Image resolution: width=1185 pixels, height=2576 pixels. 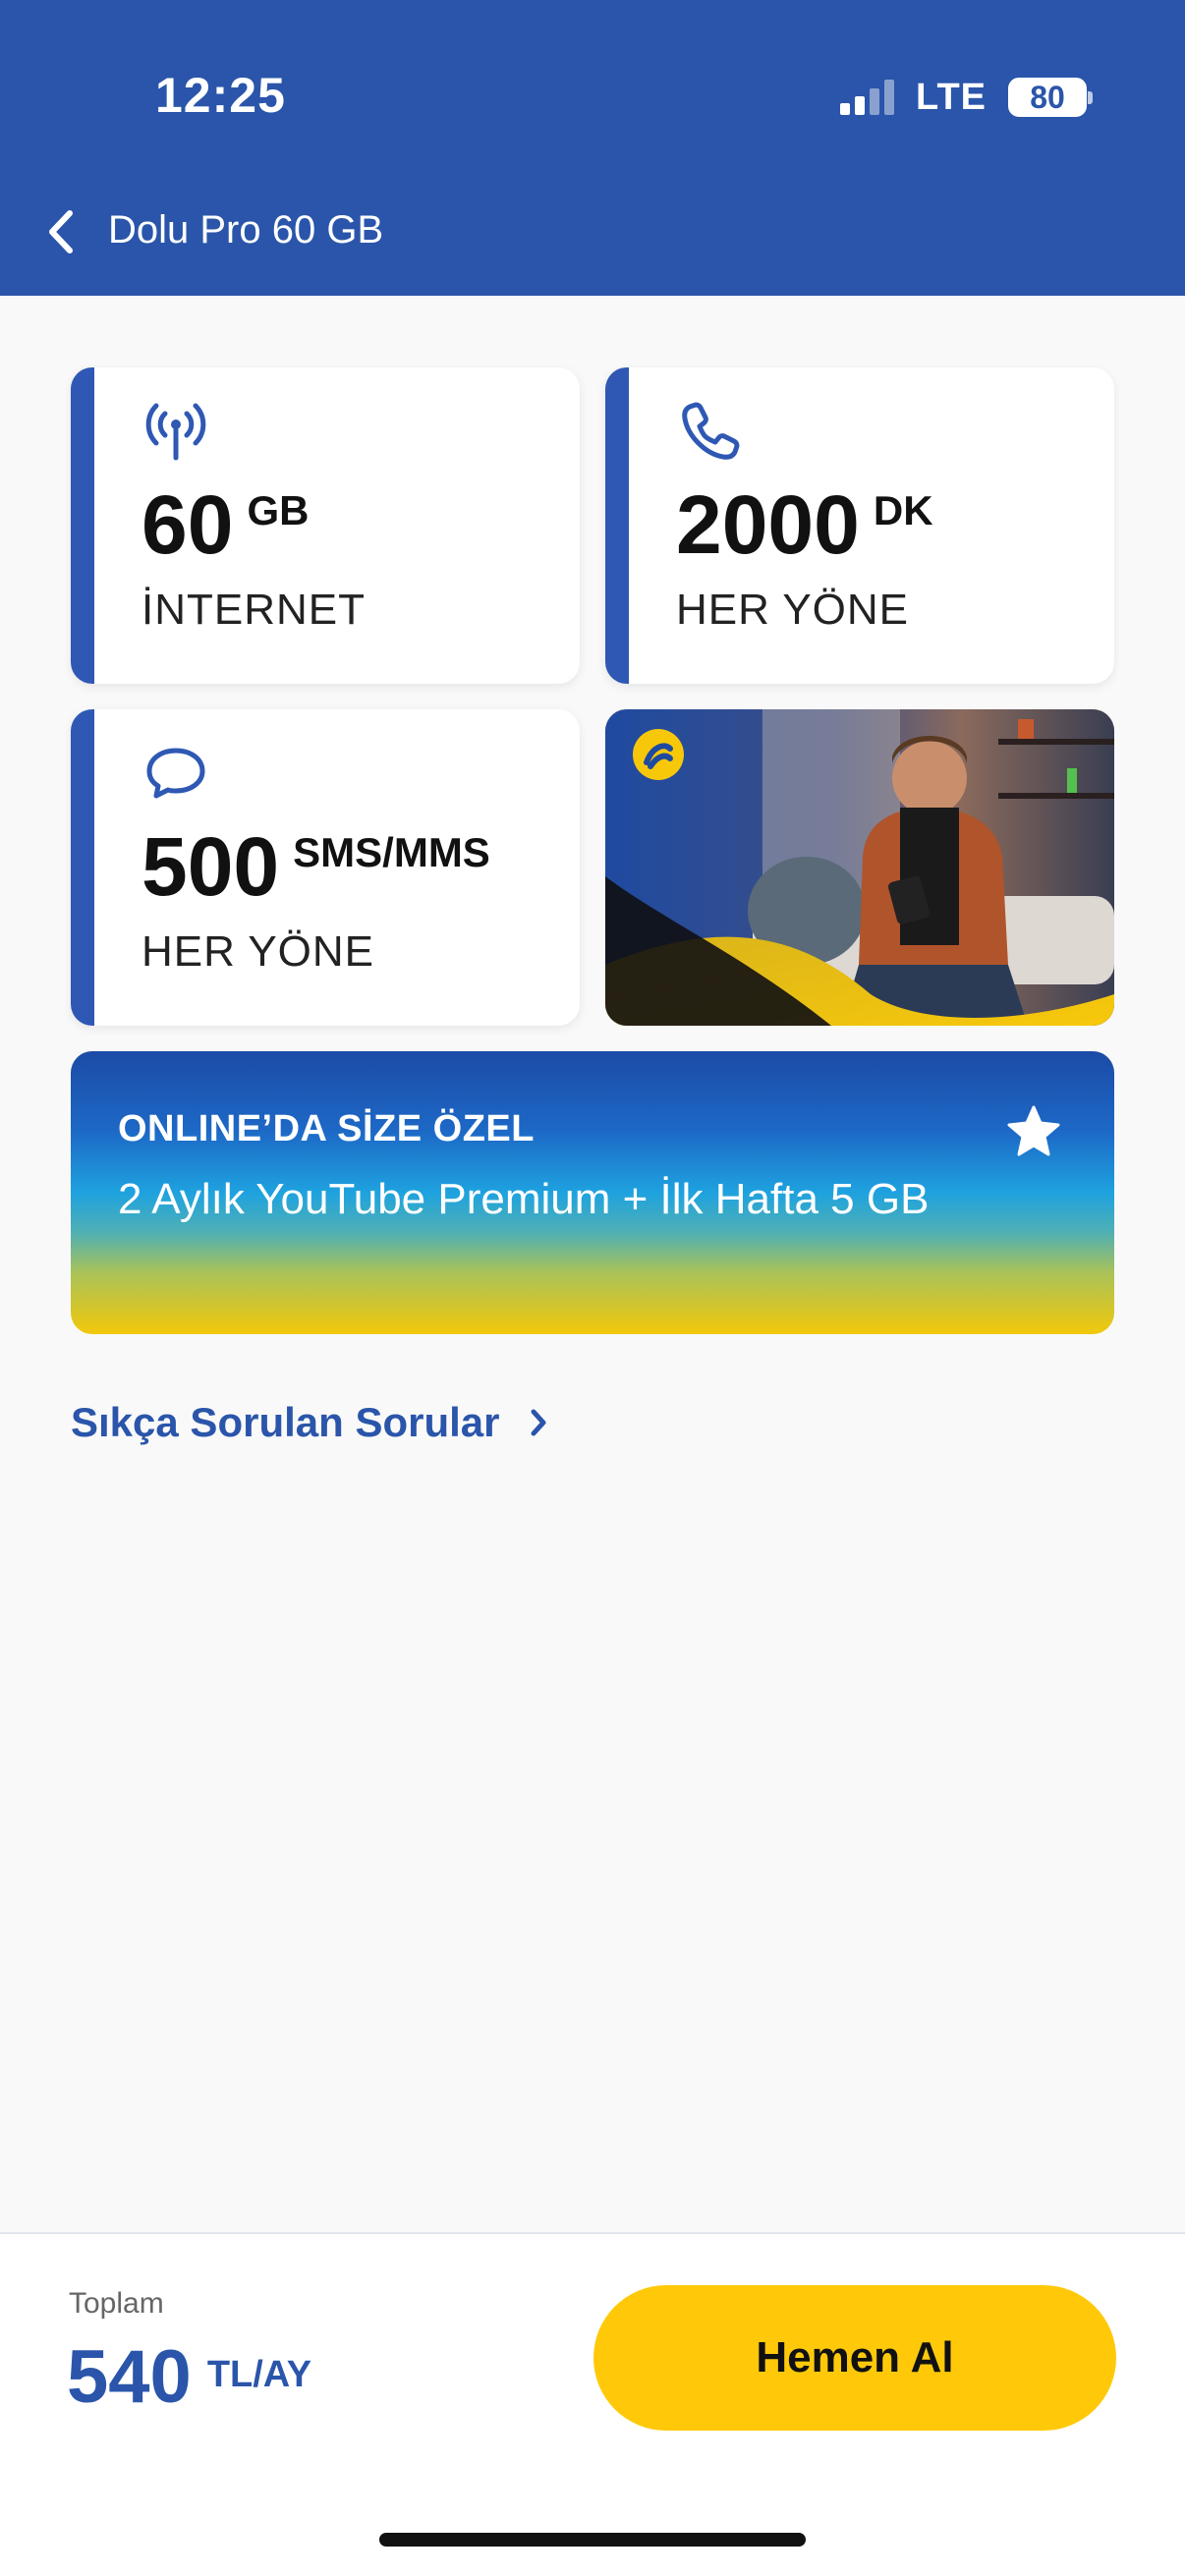 What do you see at coordinates (259, 2374) in the screenshot?
I see `price-unit: TL/AY` at bounding box center [259, 2374].